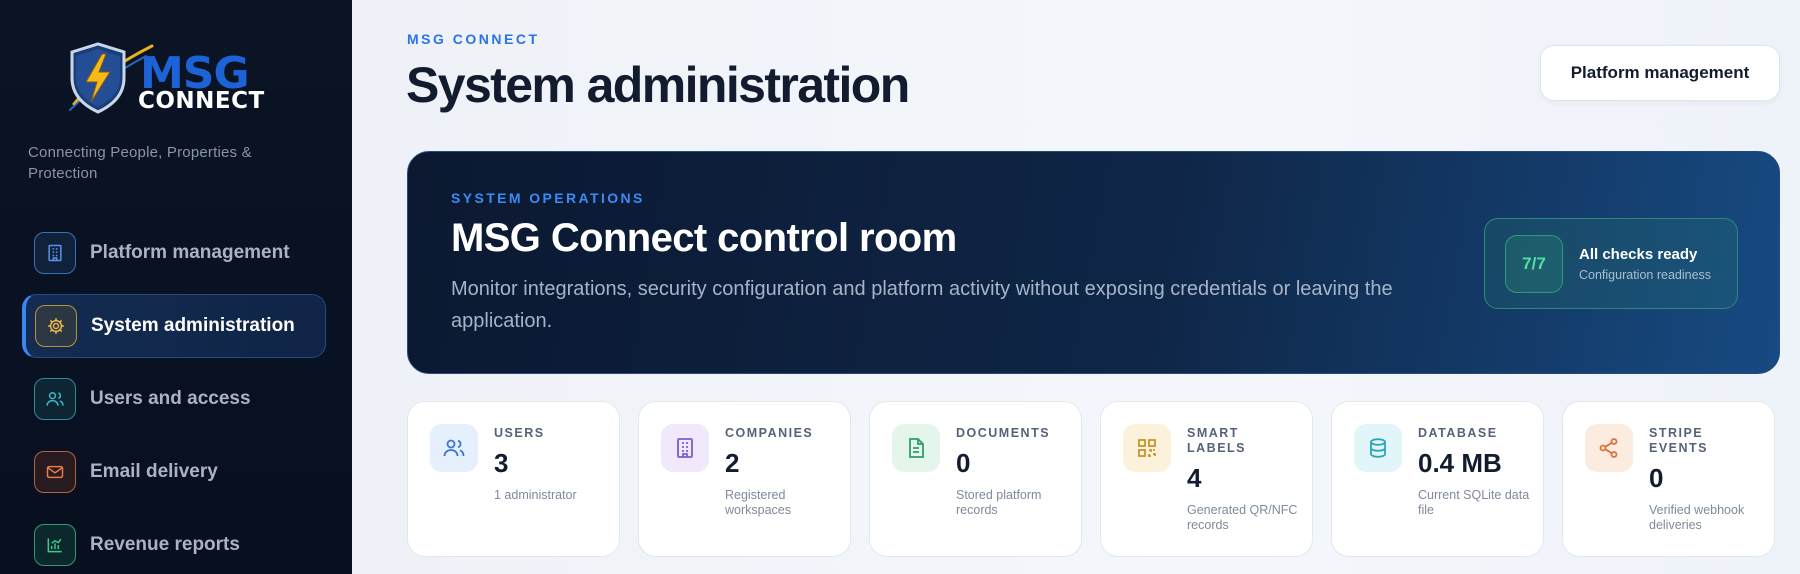  I want to click on page-eyebrow: MSG CONNECT, so click(473, 39).